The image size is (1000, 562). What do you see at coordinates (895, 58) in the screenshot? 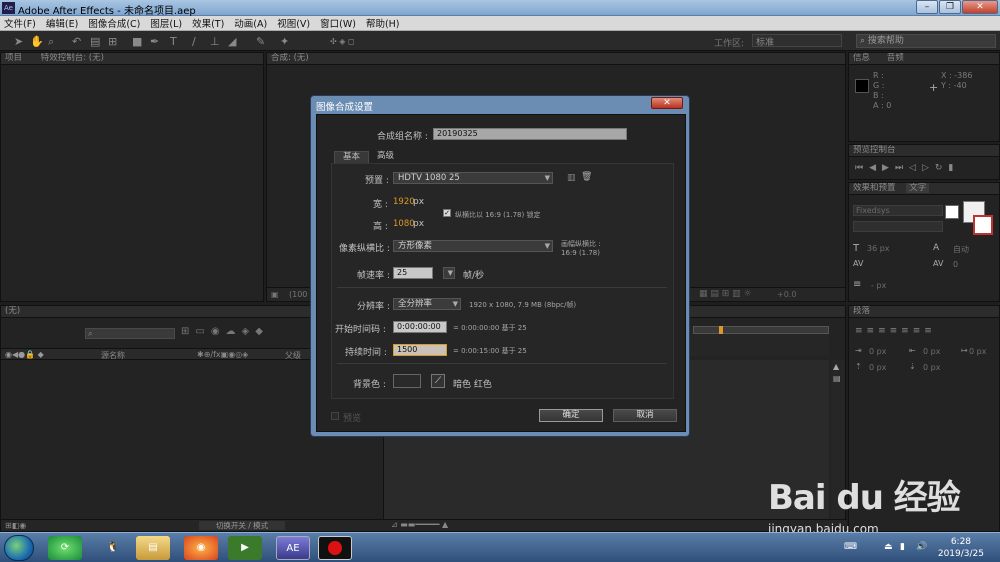
I see `tab-audio: 音频` at bounding box center [895, 58].